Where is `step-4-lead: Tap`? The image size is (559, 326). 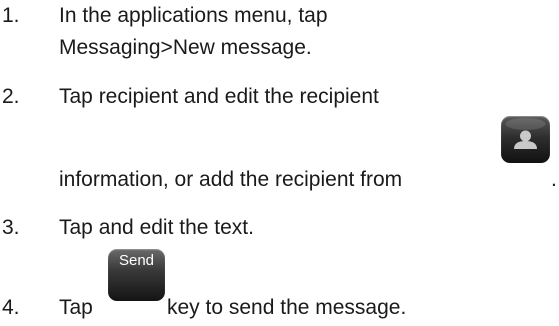
step-4-lead: Tap is located at coordinates (76, 307).